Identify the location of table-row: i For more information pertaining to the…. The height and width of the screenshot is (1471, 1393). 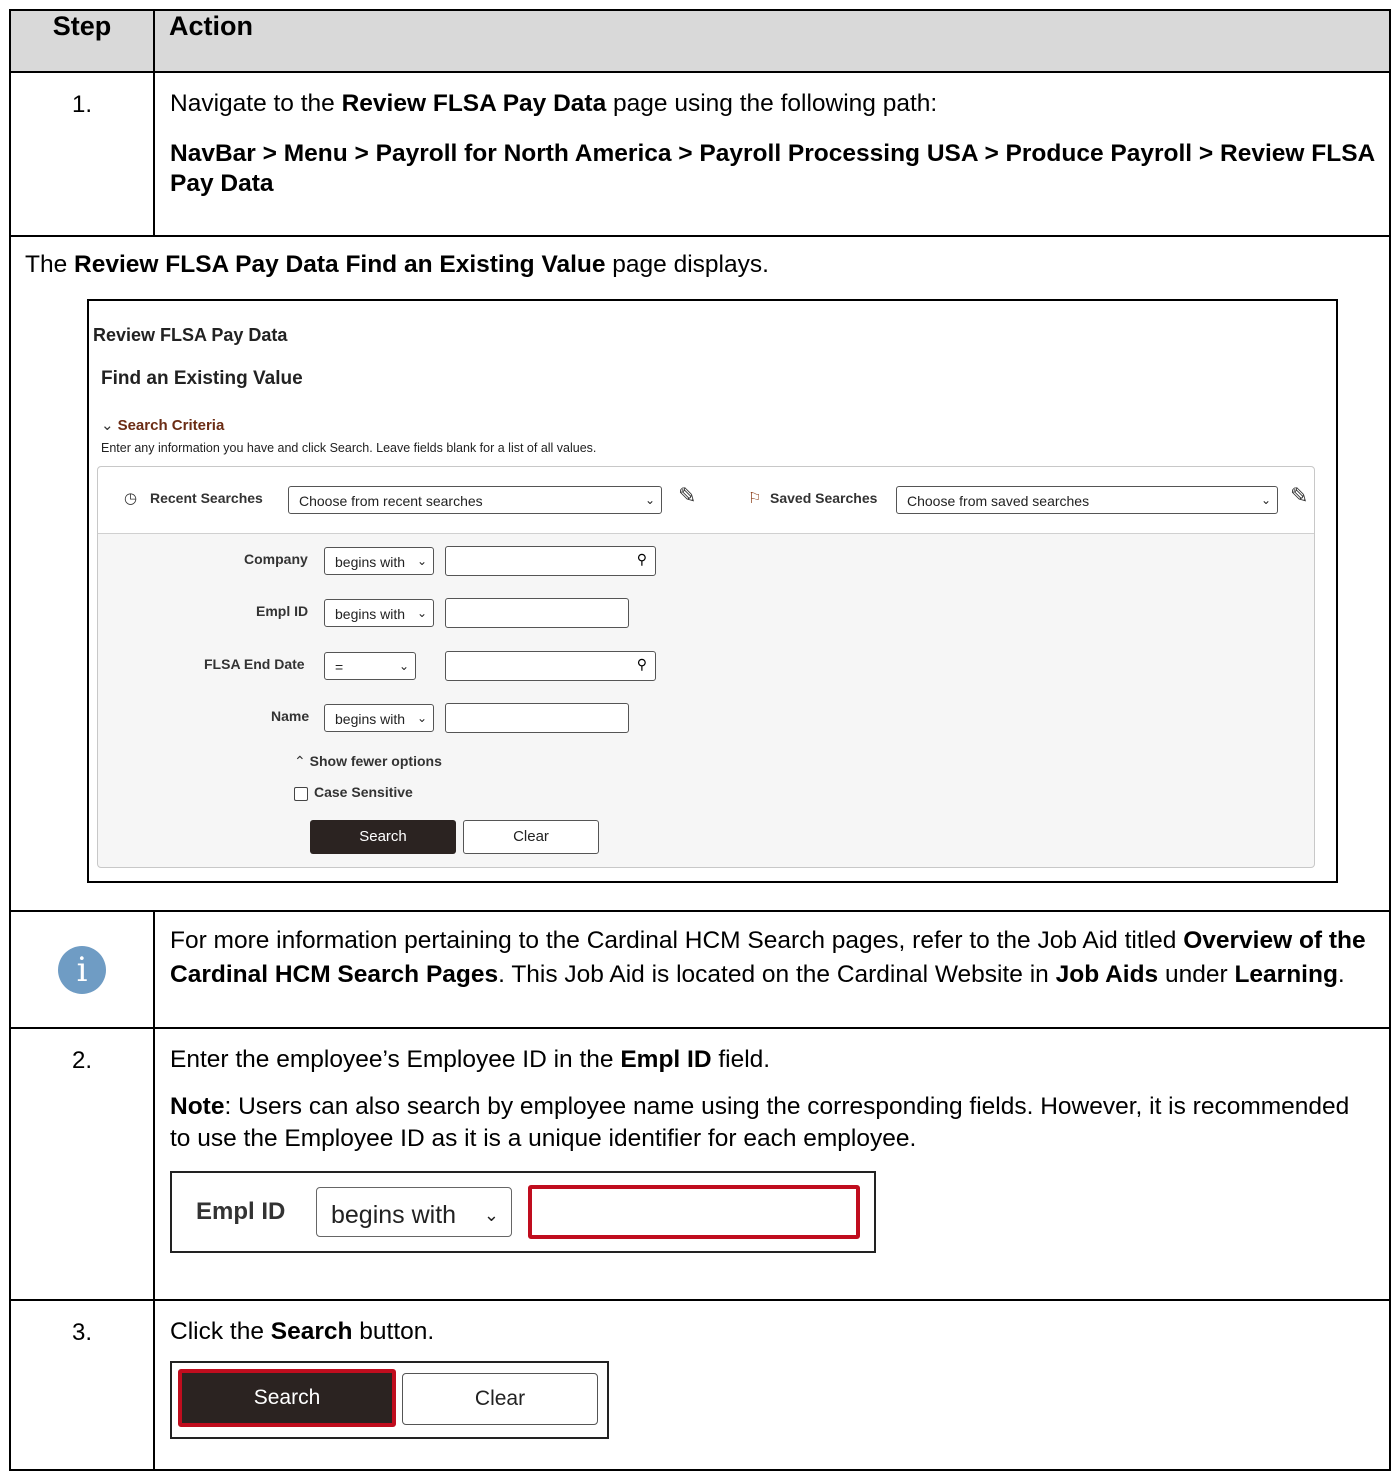
(700, 969).